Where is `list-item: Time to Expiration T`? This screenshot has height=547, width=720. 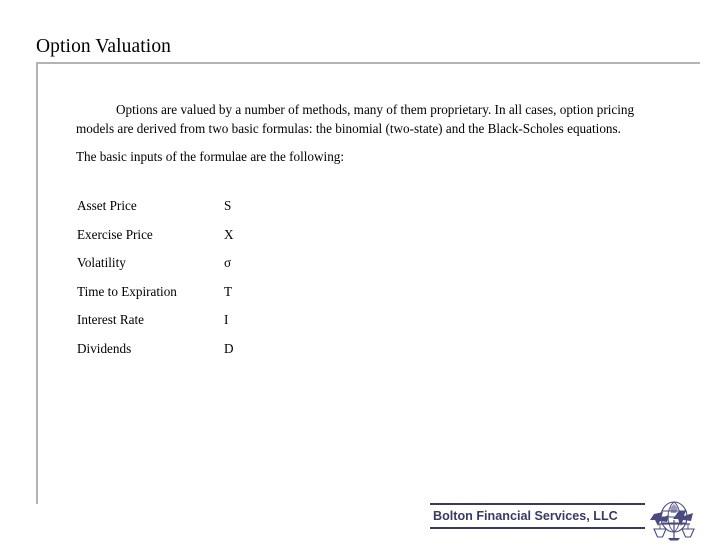
list-item: Time to Expiration T is located at coordinates (277, 298).